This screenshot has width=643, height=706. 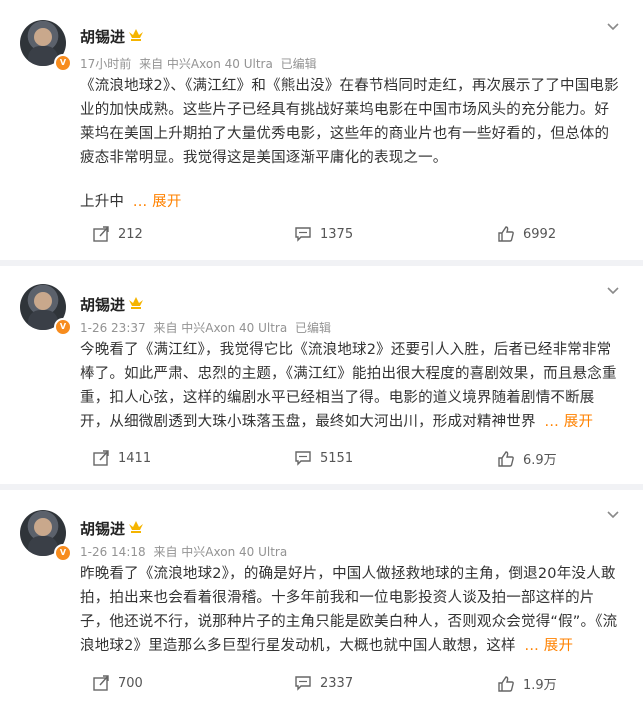 What do you see at coordinates (113, 552) in the screenshot?
I see `post-time: 1-26 14:18` at bounding box center [113, 552].